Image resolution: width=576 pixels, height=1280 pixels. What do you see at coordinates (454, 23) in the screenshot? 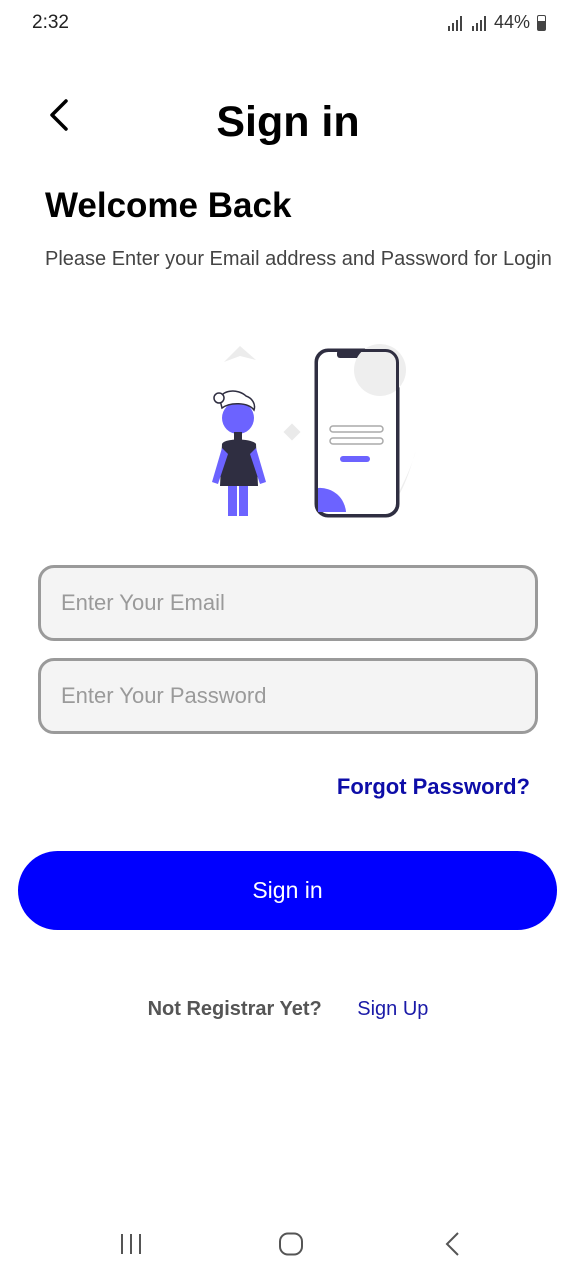
I see `signal-icon` at bounding box center [454, 23].